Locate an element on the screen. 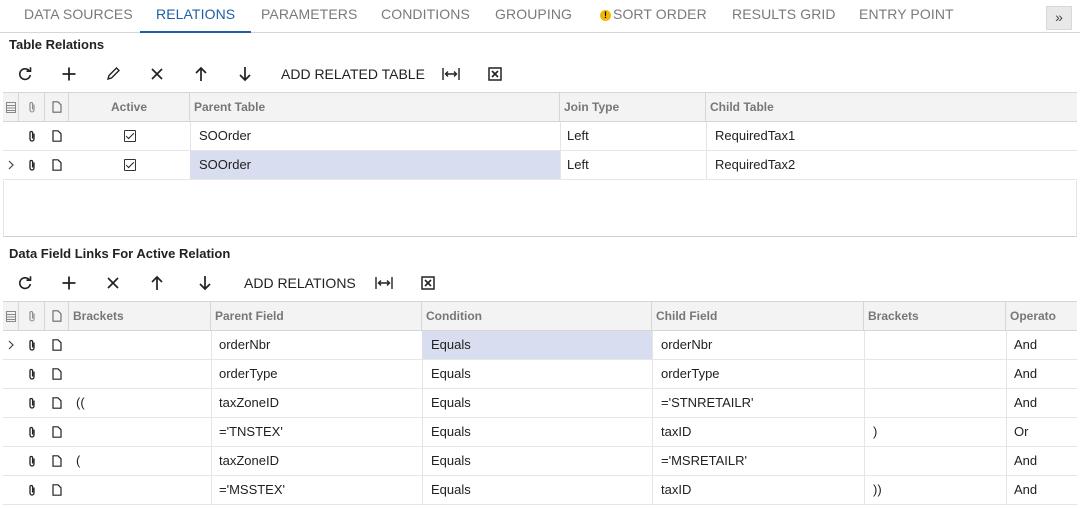  table-row: ( taxZoneID Equals ='MSRETAILR' And is located at coordinates (540, 461).